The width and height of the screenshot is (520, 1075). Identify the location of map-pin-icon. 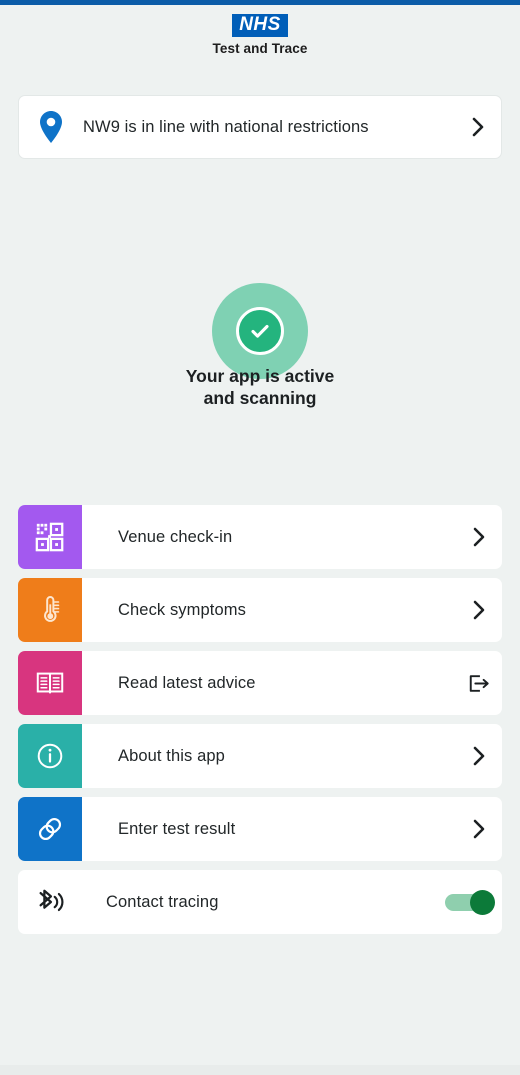
(51, 127).